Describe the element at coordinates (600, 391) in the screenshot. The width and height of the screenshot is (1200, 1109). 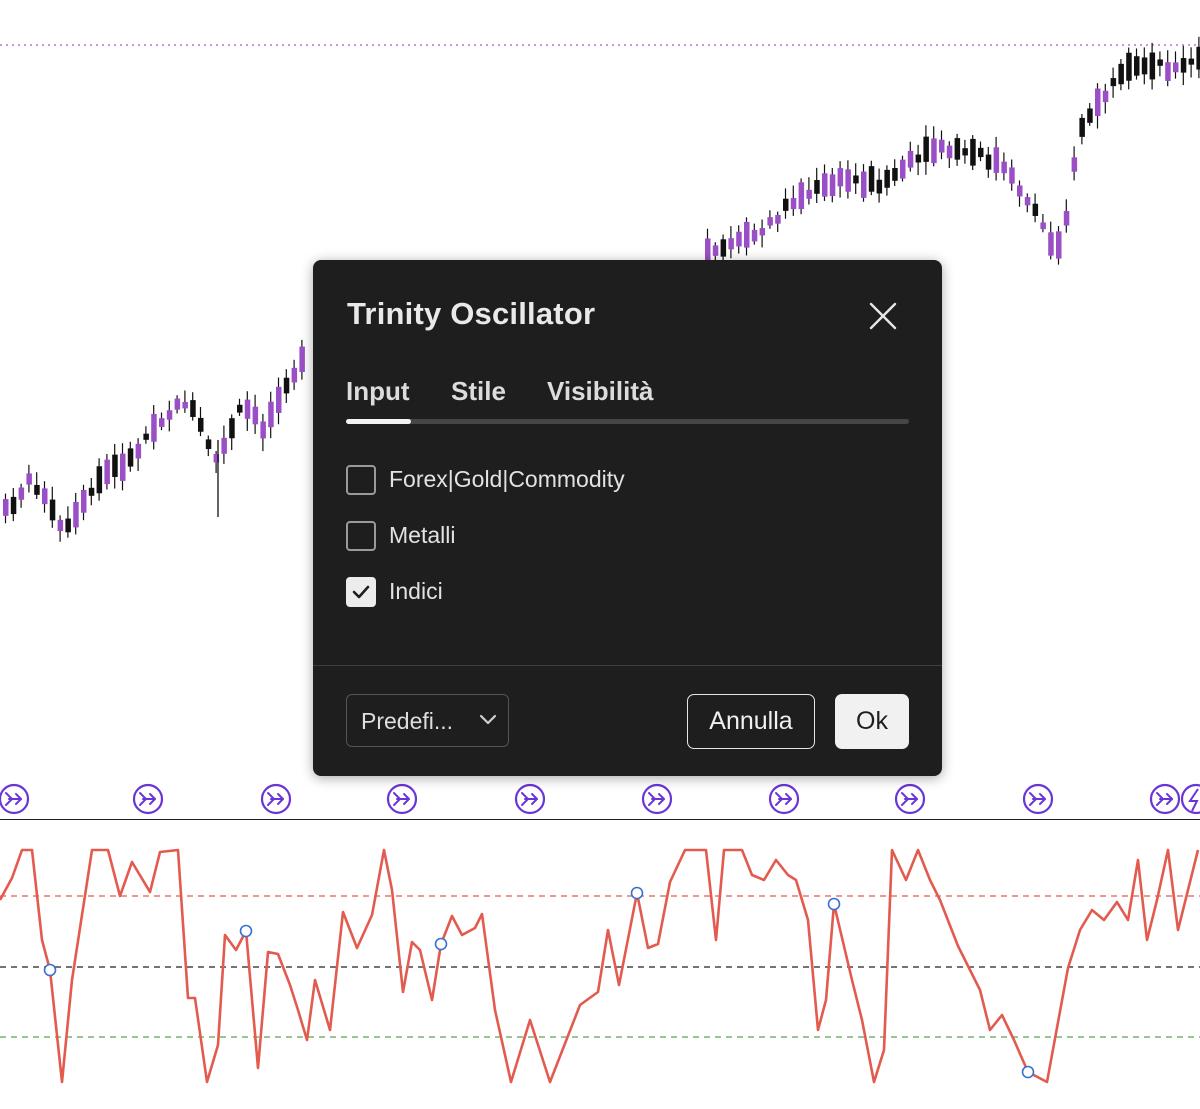
I see `tab-visibilita: Visibilità` at that location.